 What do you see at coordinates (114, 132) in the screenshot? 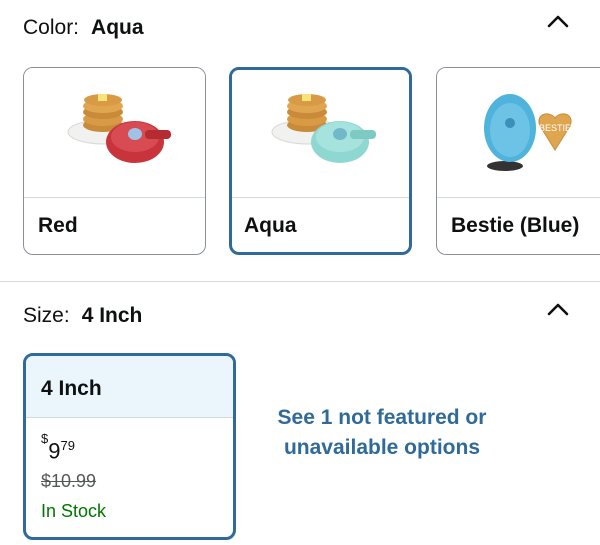
I see `product-image-red` at bounding box center [114, 132].